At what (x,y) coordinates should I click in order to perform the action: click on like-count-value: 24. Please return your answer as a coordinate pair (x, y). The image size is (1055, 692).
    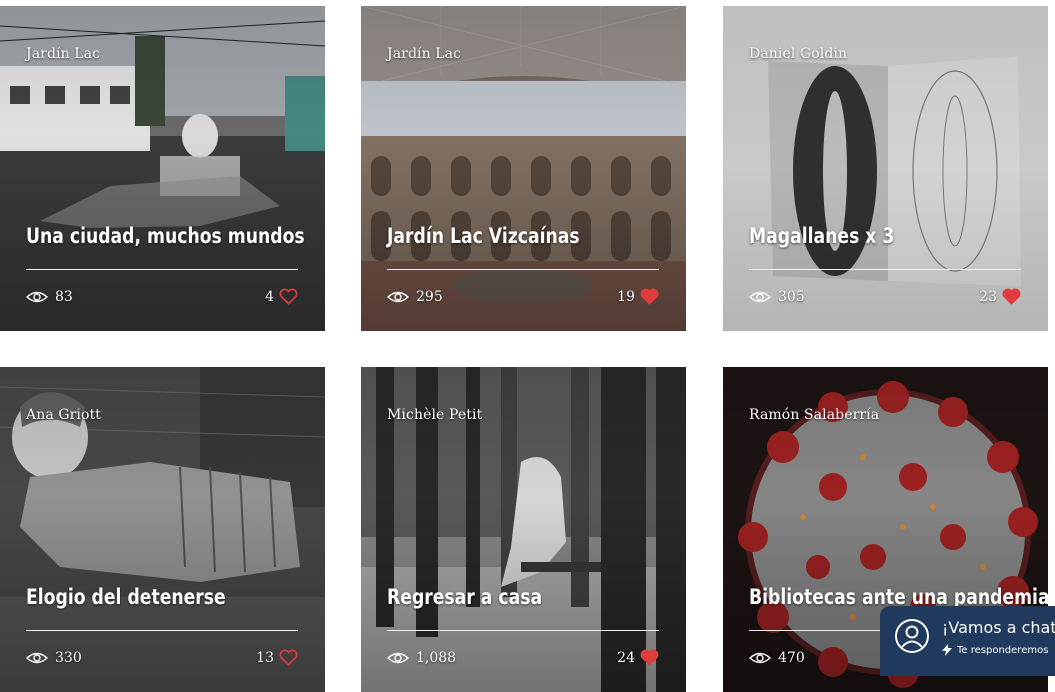
    Looking at the image, I should click on (626, 657).